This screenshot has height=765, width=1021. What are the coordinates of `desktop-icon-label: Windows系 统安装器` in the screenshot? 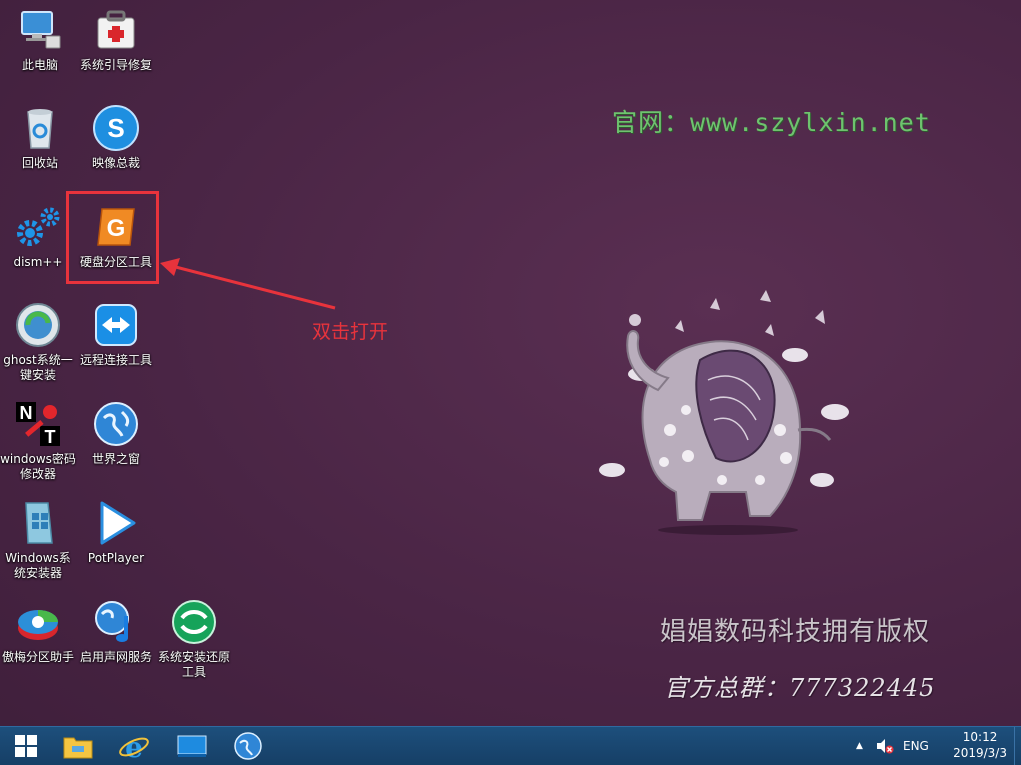 It's located at (38, 565).